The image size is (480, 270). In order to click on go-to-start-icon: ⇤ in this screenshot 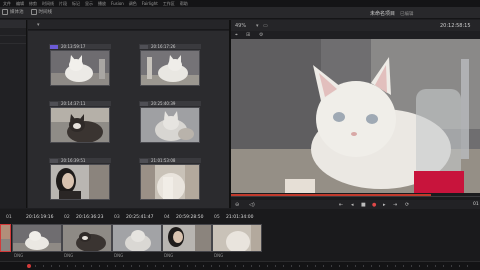, I will do `click(341, 205)`.